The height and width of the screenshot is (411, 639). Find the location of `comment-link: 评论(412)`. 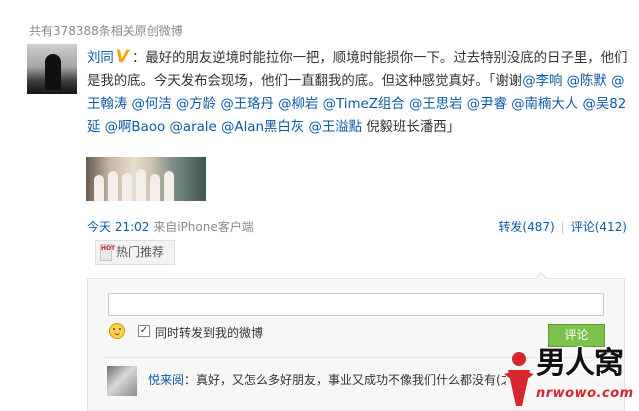

comment-link: 评论(412) is located at coordinates (599, 227).